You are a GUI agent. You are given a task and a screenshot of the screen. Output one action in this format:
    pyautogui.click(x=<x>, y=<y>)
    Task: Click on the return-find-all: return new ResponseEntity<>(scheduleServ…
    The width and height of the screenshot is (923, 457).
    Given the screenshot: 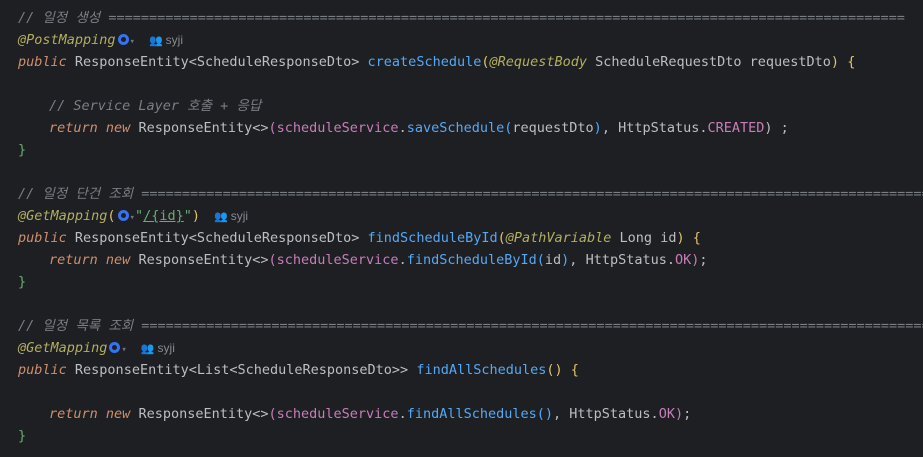 What is the action you would take?
    pyautogui.click(x=370, y=414)
    